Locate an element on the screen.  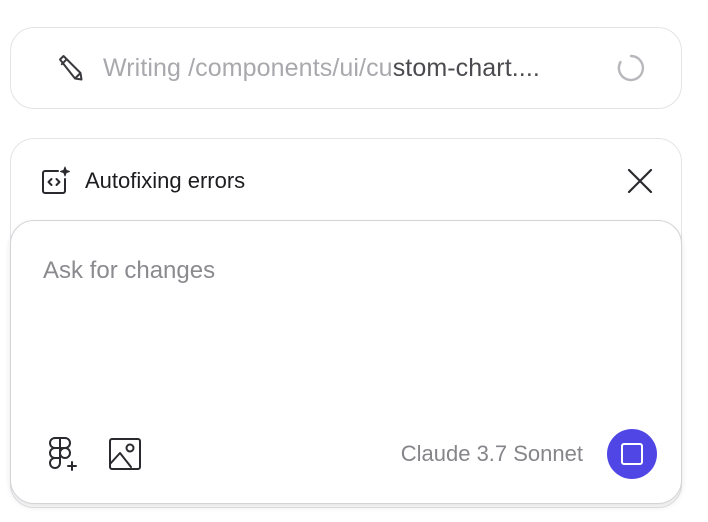
prompt-input is located at coordinates (343, 271).